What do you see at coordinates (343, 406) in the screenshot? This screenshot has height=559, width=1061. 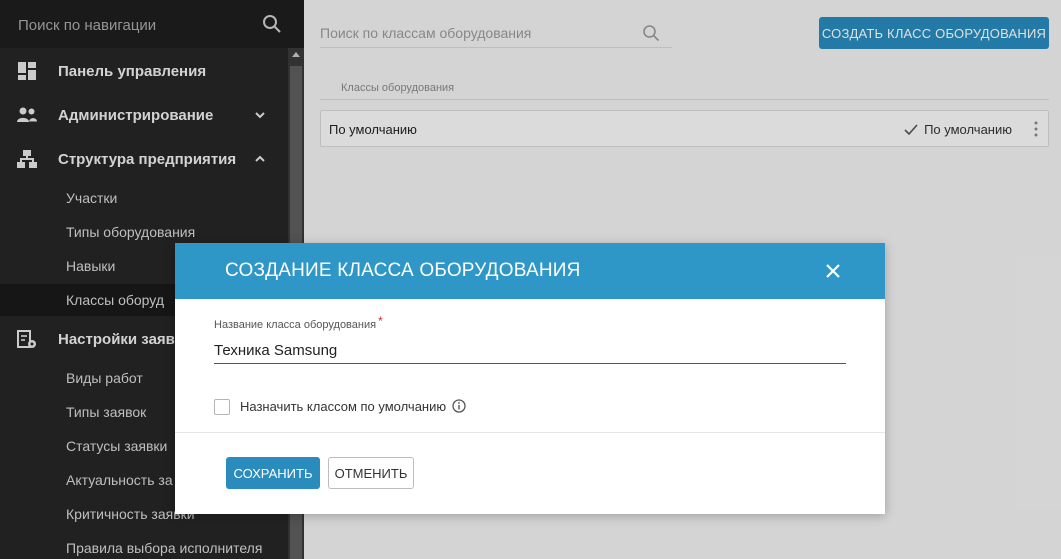 I see `default-class-checkbox-label: Назначить классом по умолчанию` at bounding box center [343, 406].